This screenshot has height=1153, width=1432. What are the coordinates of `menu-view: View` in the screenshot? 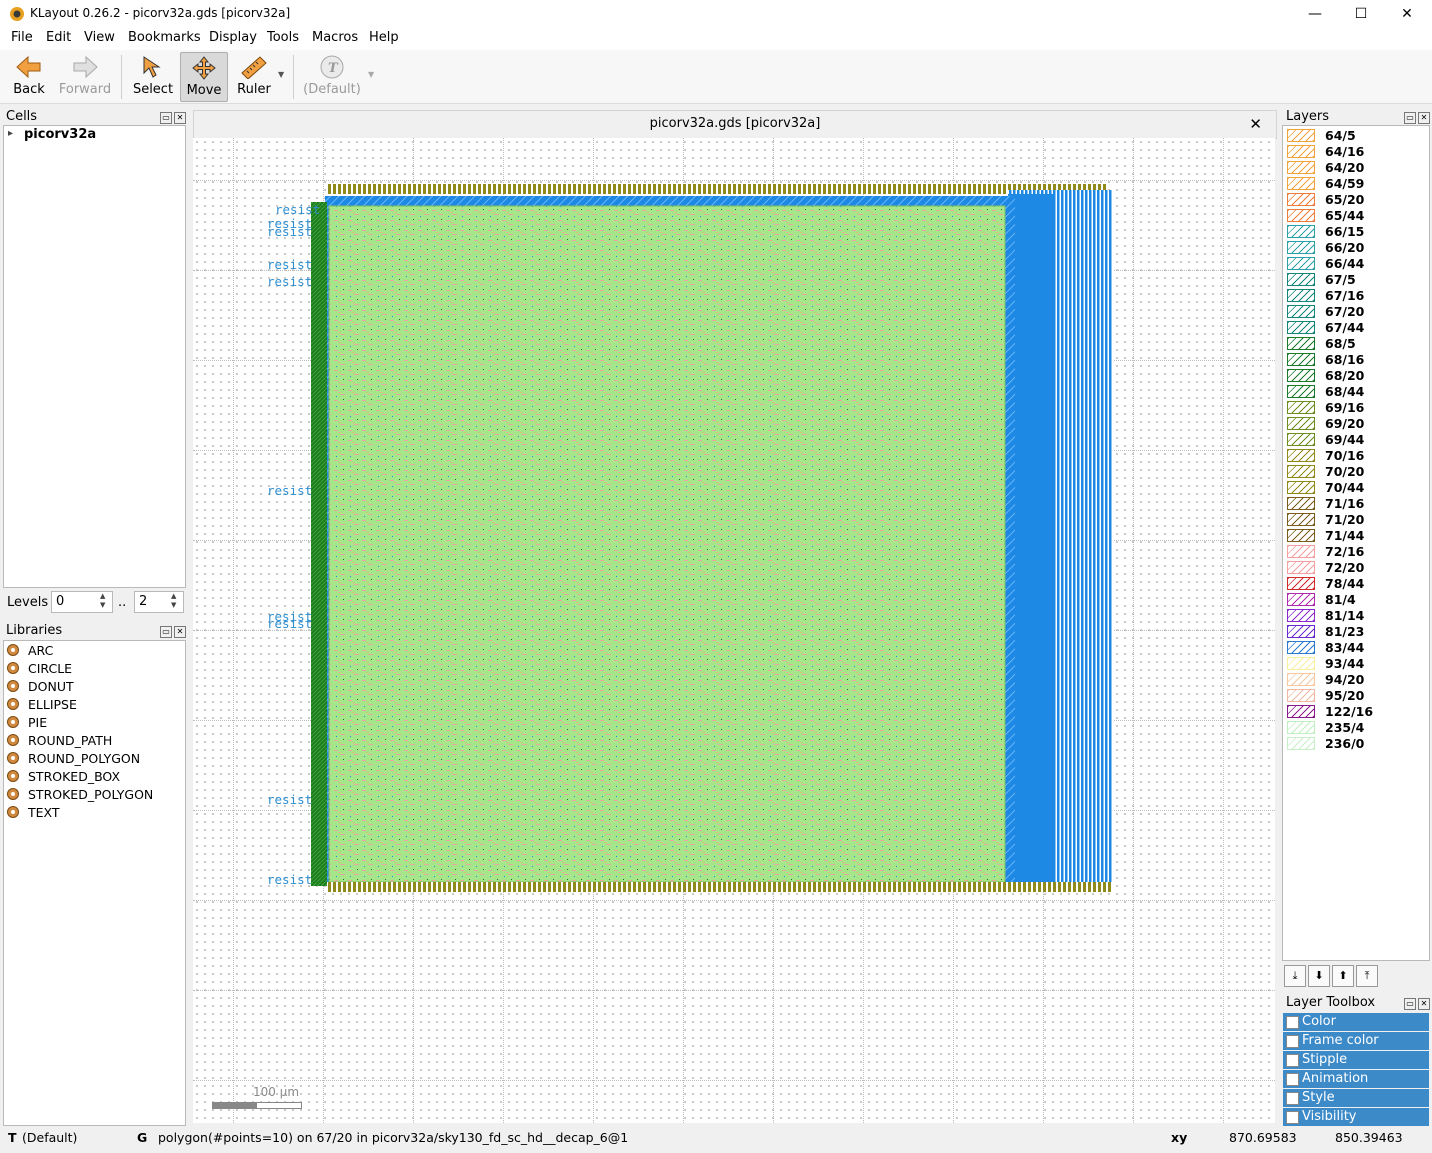 It's located at (99, 37).